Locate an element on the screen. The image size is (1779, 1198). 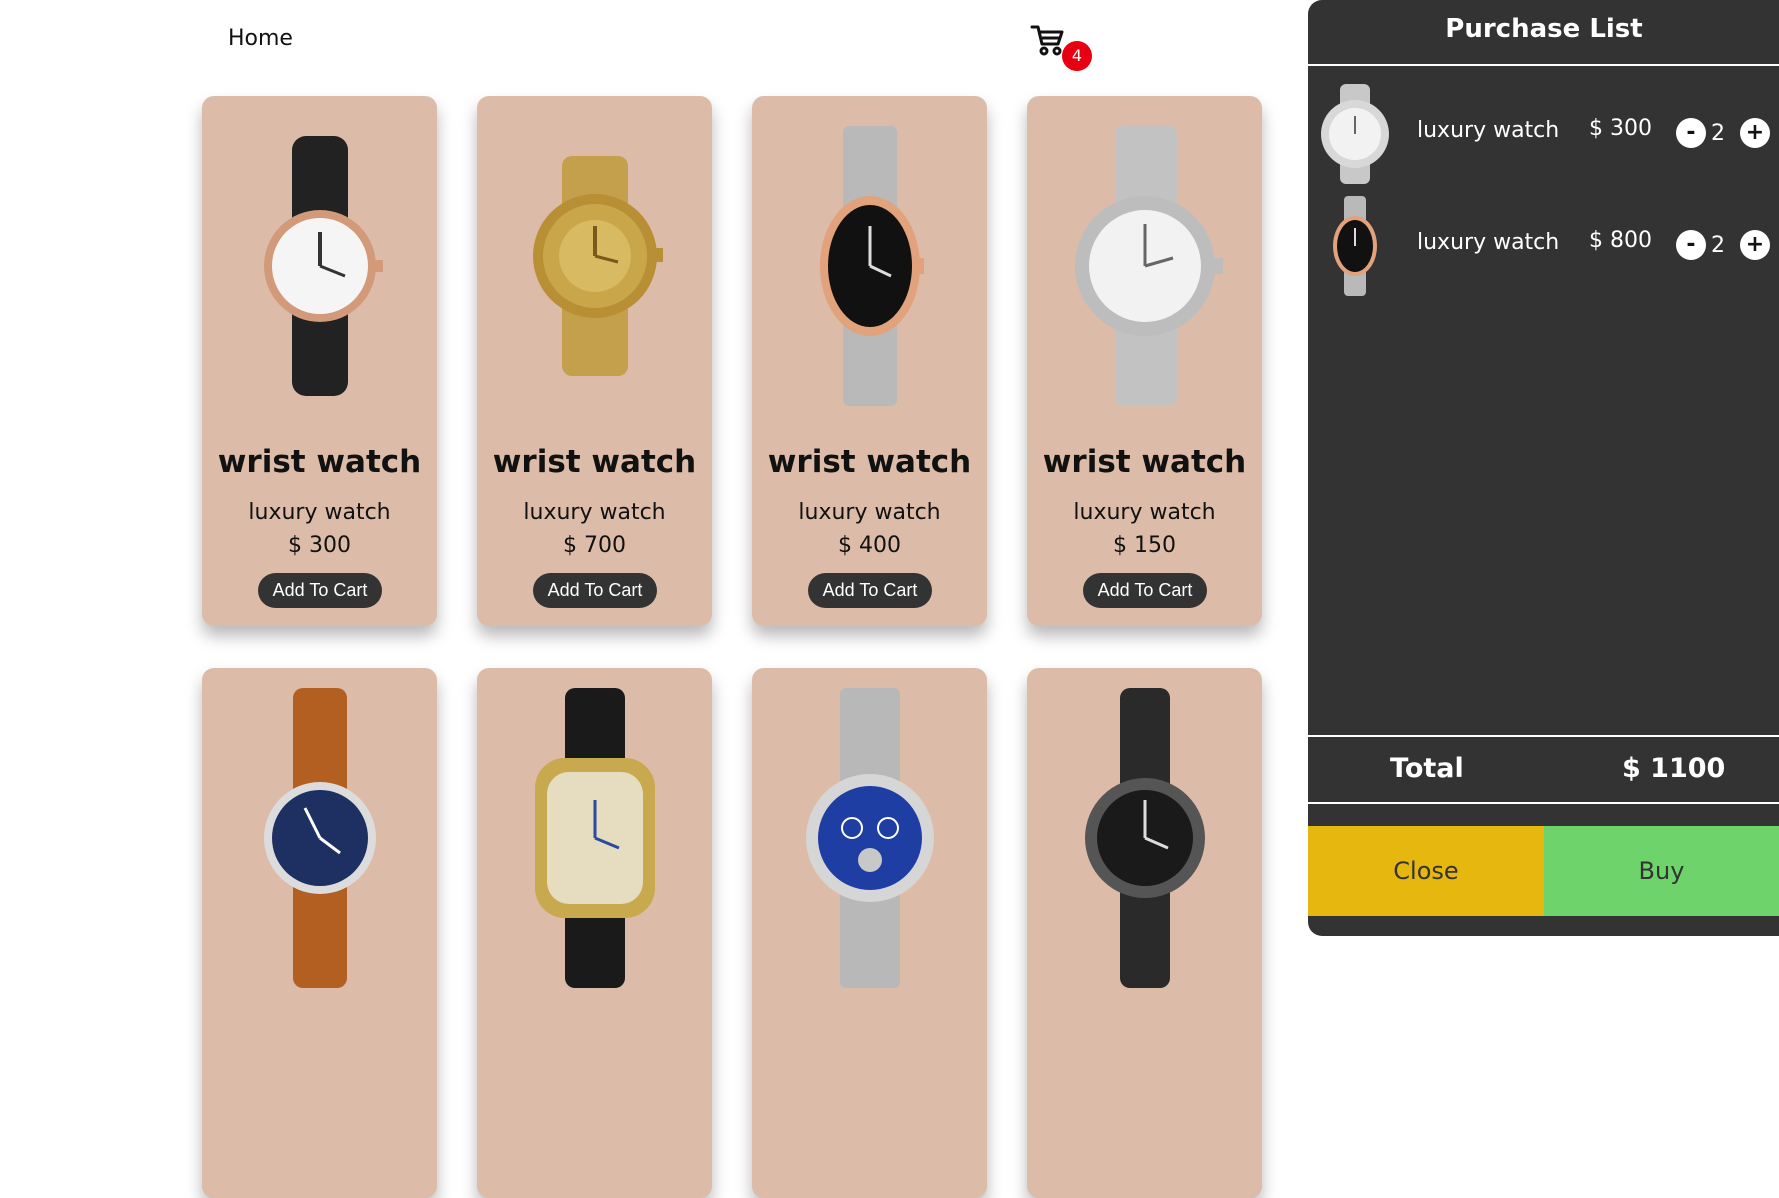
product-price: $ 700 is located at coordinates (594, 545).